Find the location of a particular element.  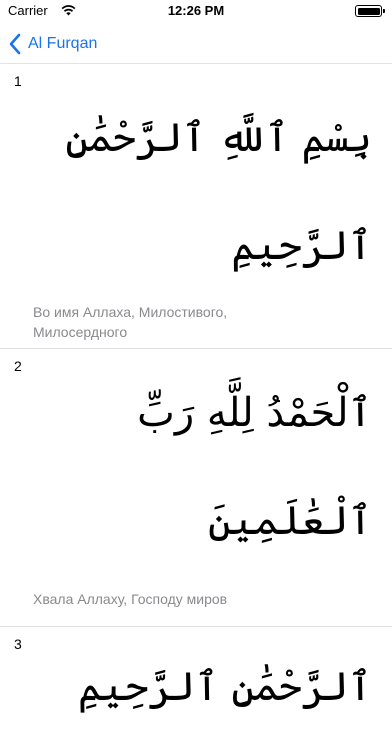

verse-number: 1 is located at coordinates (18, 81).